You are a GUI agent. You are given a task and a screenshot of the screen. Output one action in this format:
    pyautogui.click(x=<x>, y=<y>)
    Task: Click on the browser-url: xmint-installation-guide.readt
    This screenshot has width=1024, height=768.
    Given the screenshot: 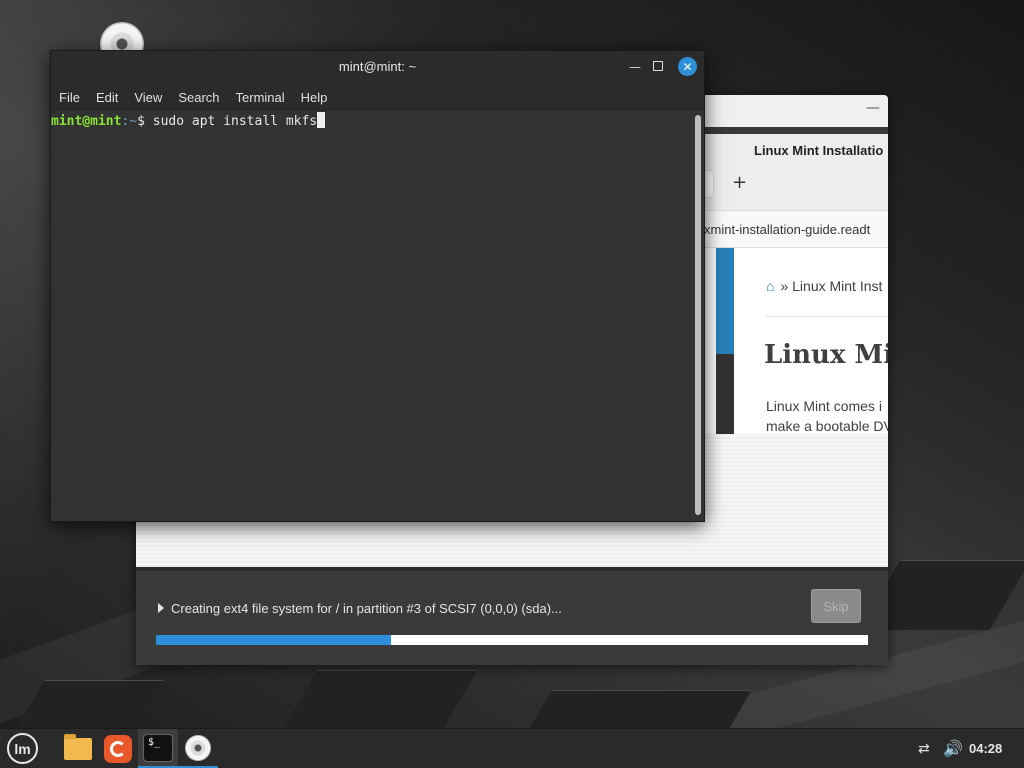 What is the action you would take?
    pyautogui.click(x=787, y=229)
    